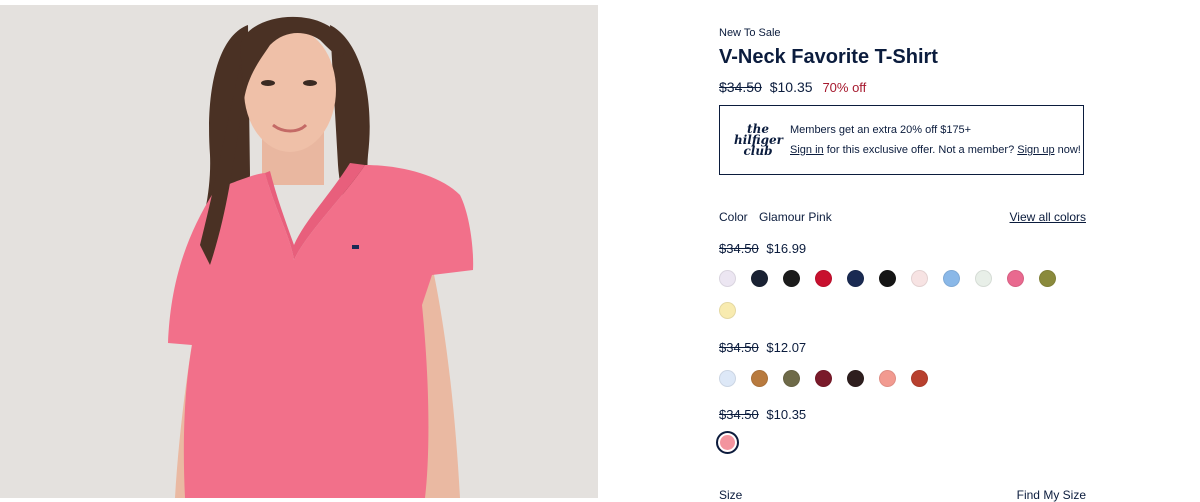 This screenshot has width=1200, height=502. I want to click on sale-price: $10.35, so click(791, 87).